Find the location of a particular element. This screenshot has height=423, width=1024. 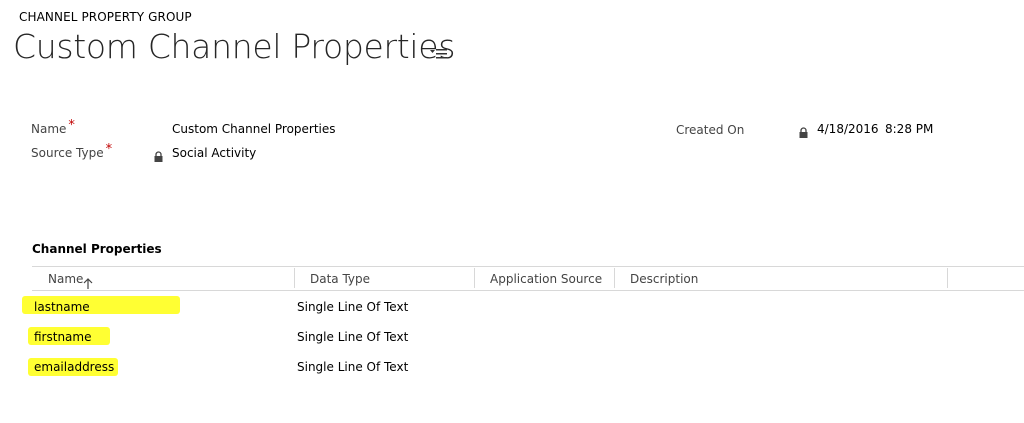

source-type-label-text: Source Type is located at coordinates (67, 153).